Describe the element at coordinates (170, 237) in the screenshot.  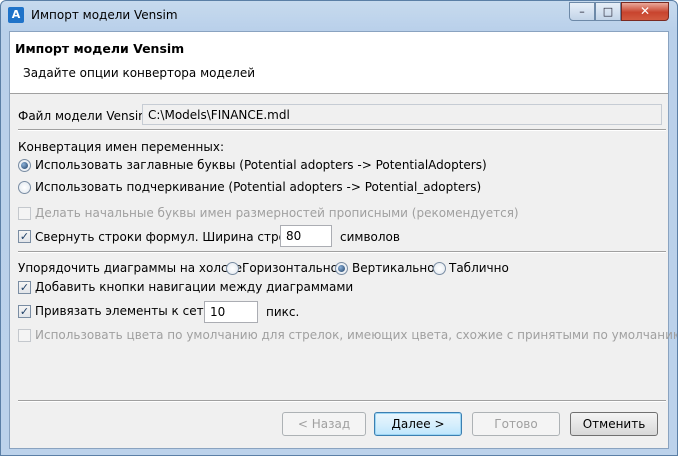
I see `checkbox-wrap-lines-label: Свернуть строки формул. Ширина строки:` at that location.